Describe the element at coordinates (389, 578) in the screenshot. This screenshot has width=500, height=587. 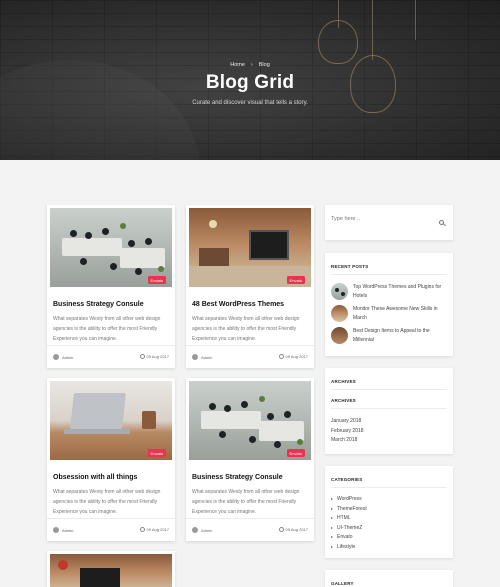
I see `gallery-widget: GALLERY` at that location.